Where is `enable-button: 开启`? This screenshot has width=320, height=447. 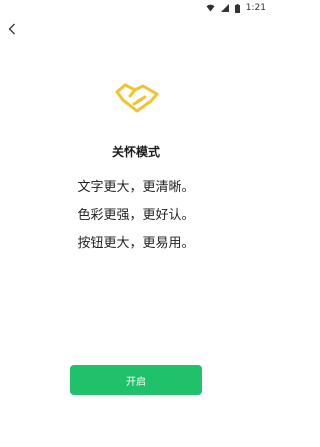 enable-button: 开启 is located at coordinates (136, 380).